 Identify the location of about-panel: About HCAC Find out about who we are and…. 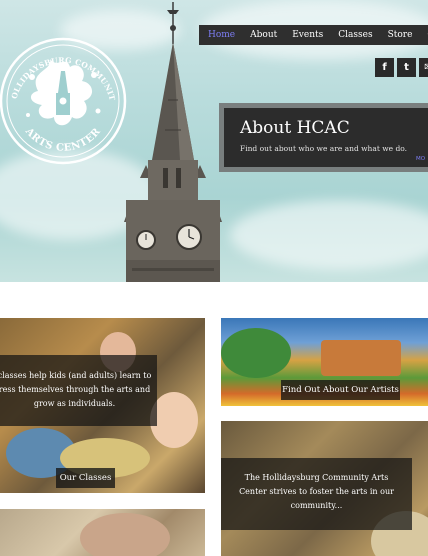
(326, 137).